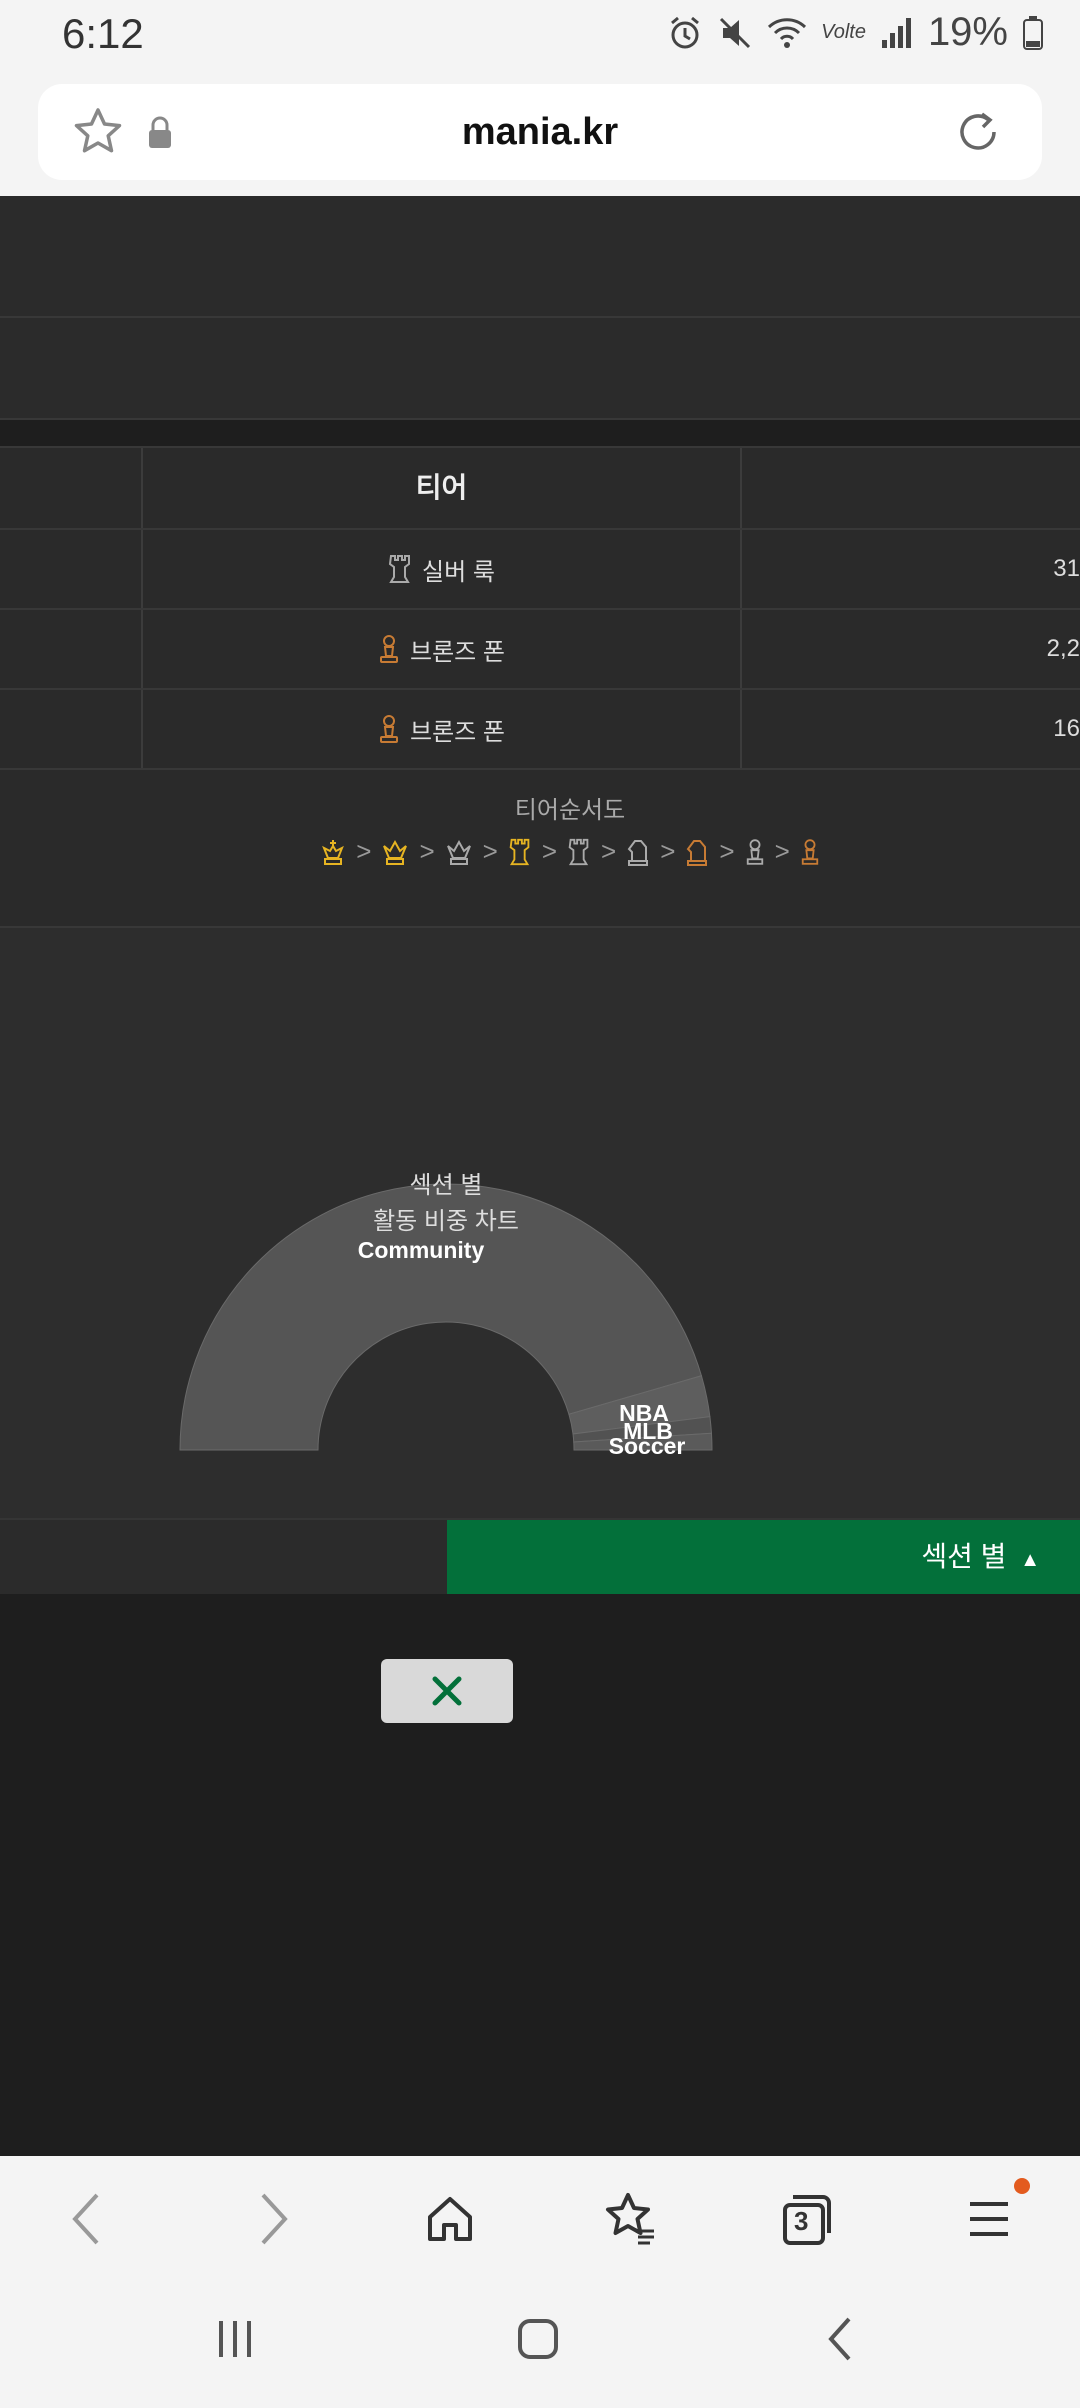 Image resolution: width=1080 pixels, height=2408 pixels. I want to click on alarm-icon, so click(685, 32).